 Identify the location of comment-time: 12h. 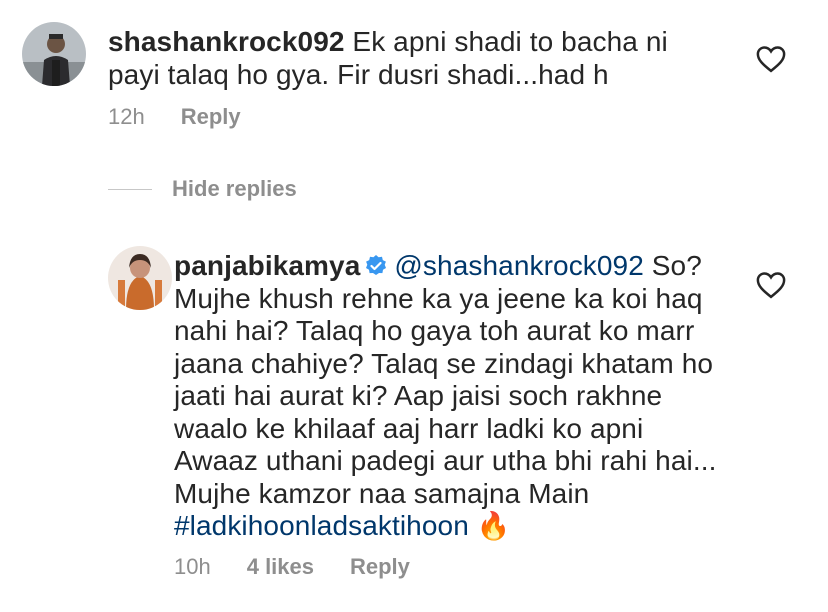
(126, 116).